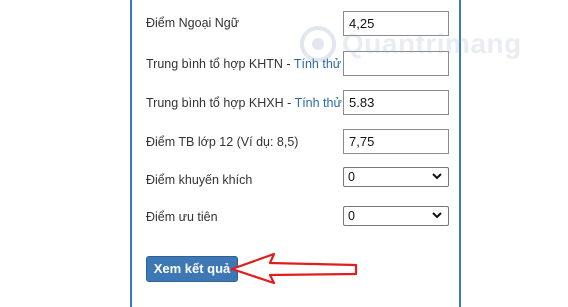 This screenshot has height=307, width=568. Describe the element at coordinates (192, 269) in the screenshot. I see `view-result-button: Xem kết quả` at that location.